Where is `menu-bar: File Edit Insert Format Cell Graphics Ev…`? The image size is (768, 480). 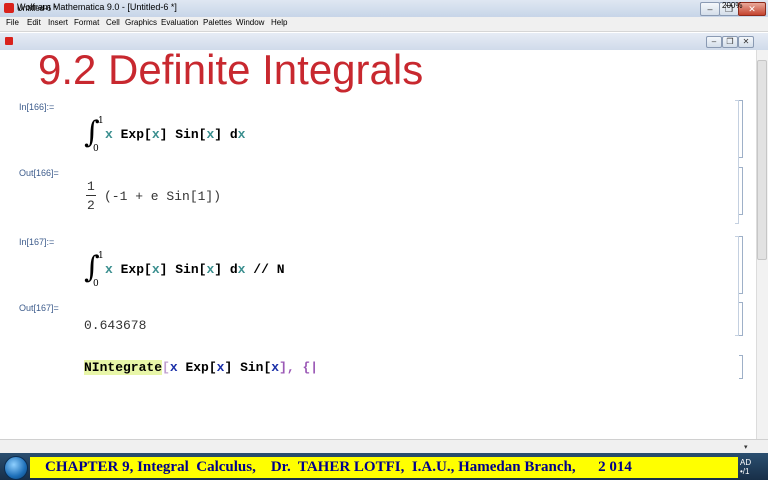 menu-bar: File Edit Insert Format Cell Graphics Ev… is located at coordinates (384, 24).